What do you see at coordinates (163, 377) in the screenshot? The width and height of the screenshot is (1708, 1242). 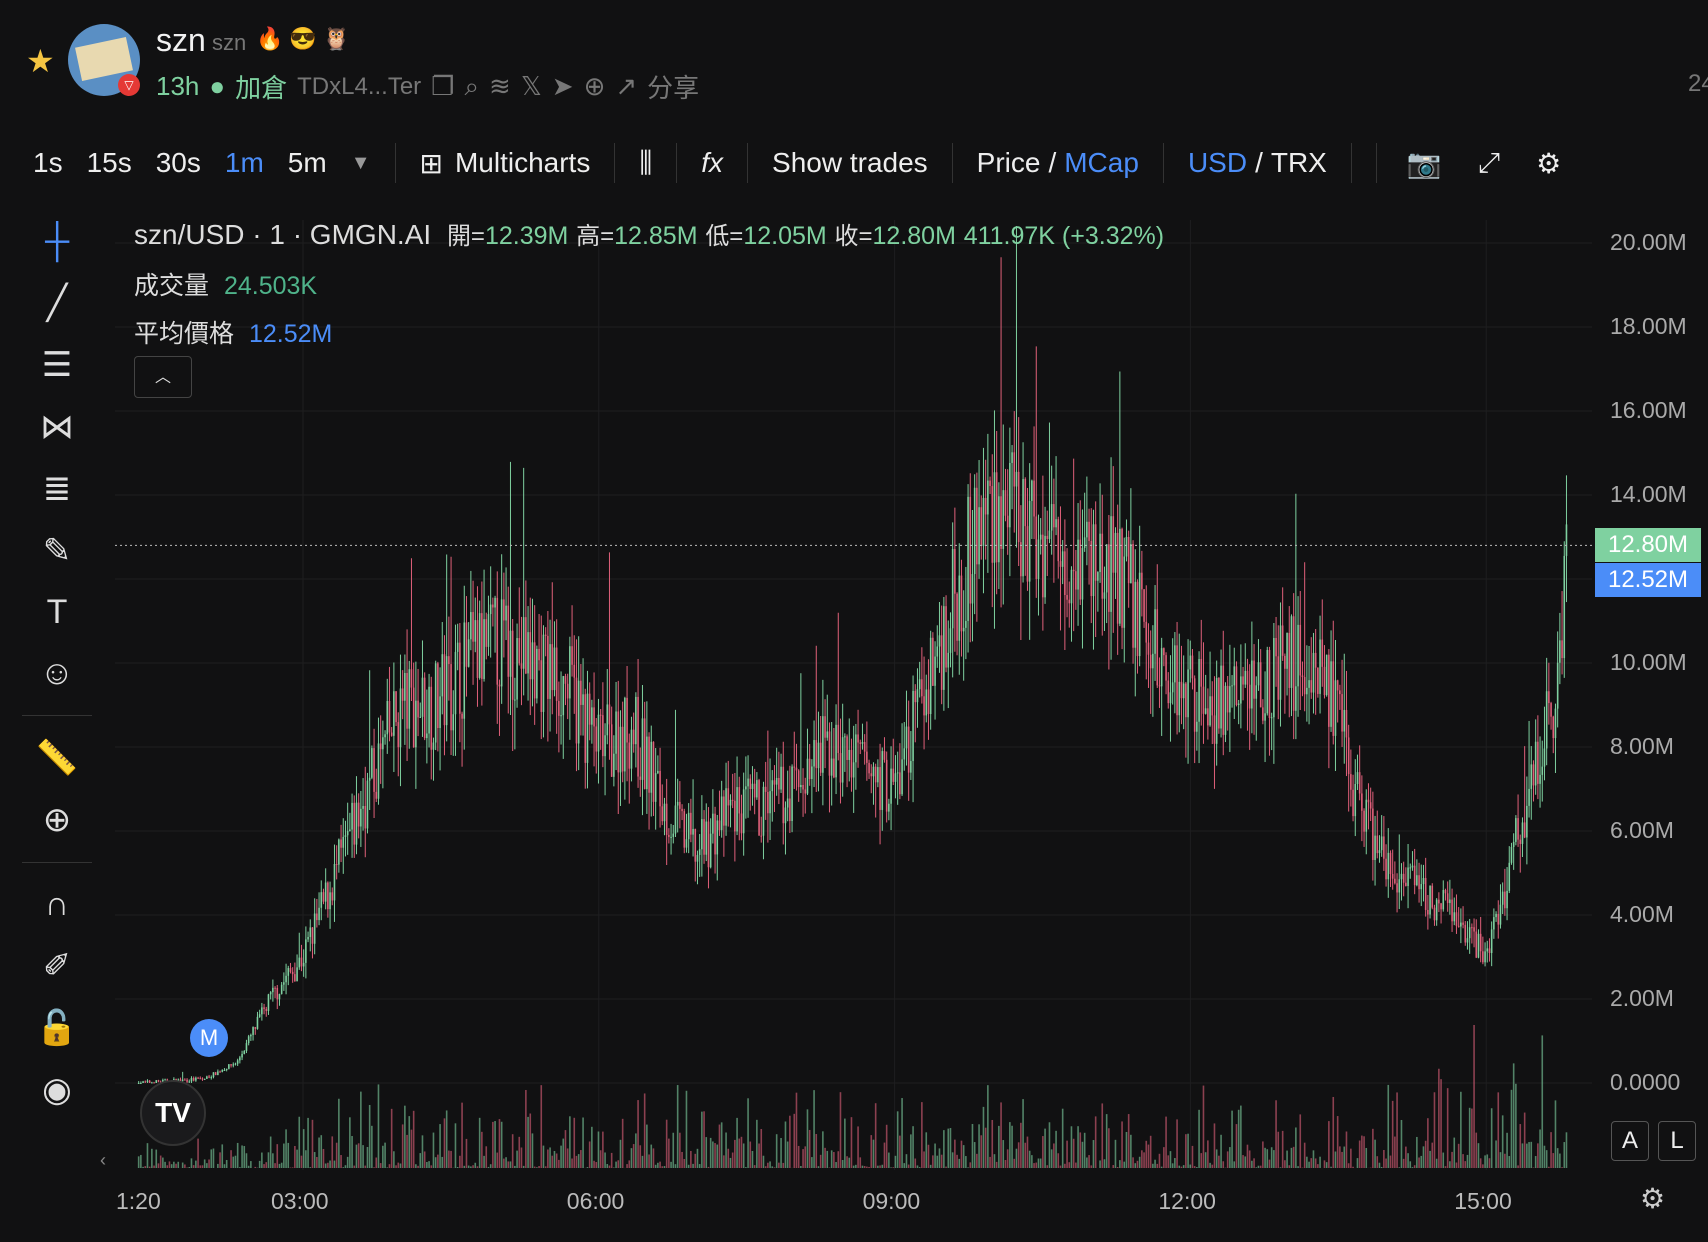 I see `collapse-legend-button: ︿` at bounding box center [163, 377].